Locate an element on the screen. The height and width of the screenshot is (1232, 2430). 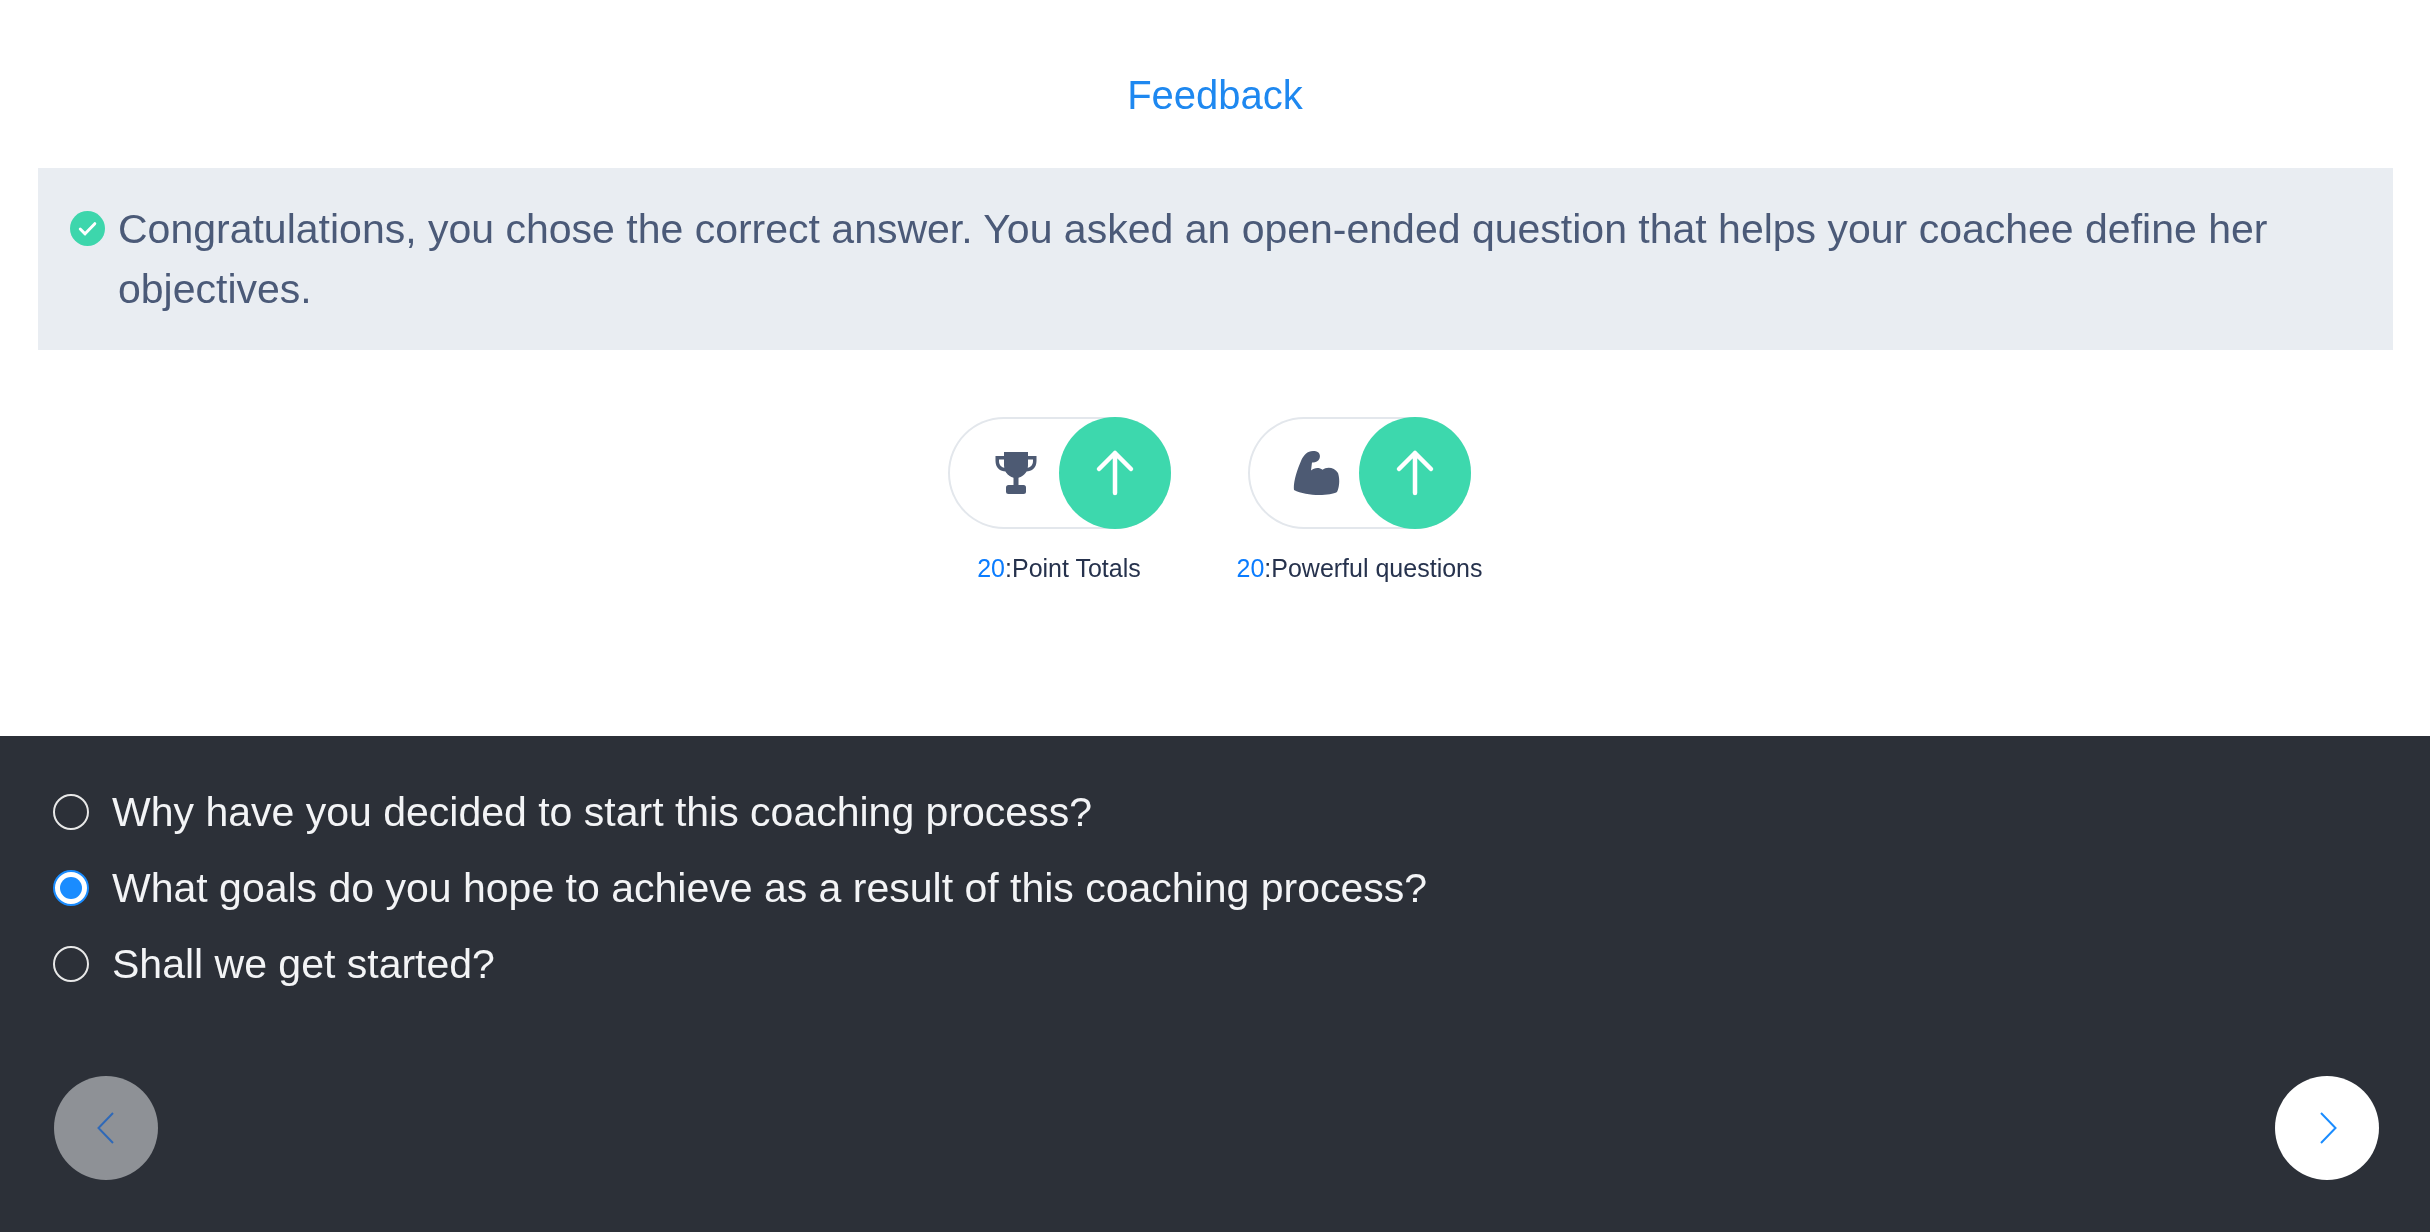
feedback-heading: Feedback is located at coordinates (1215, 95).